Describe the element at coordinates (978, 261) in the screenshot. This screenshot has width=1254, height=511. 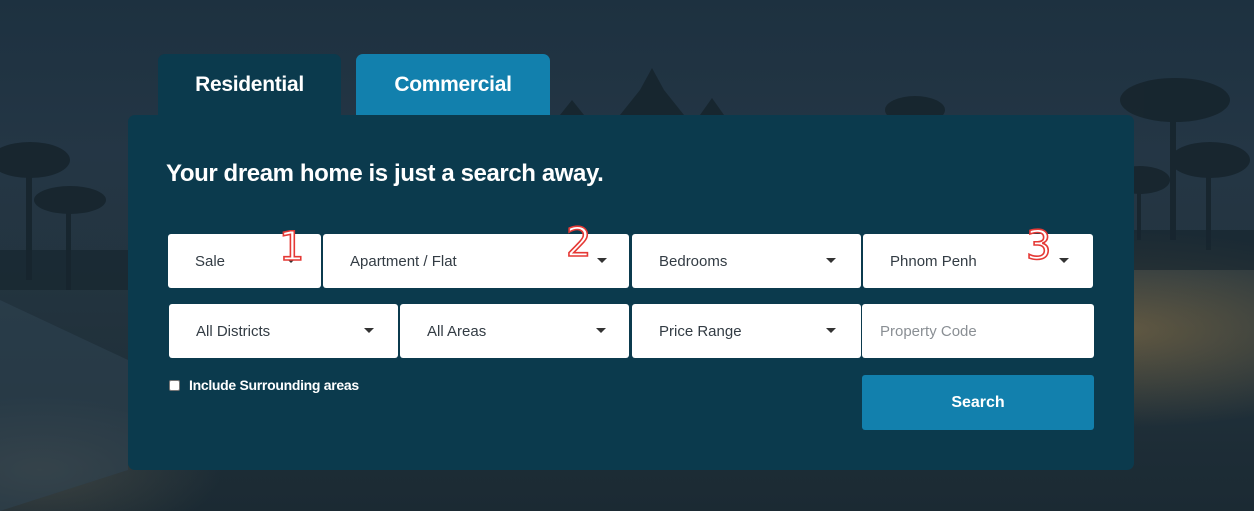
I see `city-dropdown: Phnom Penh` at that location.